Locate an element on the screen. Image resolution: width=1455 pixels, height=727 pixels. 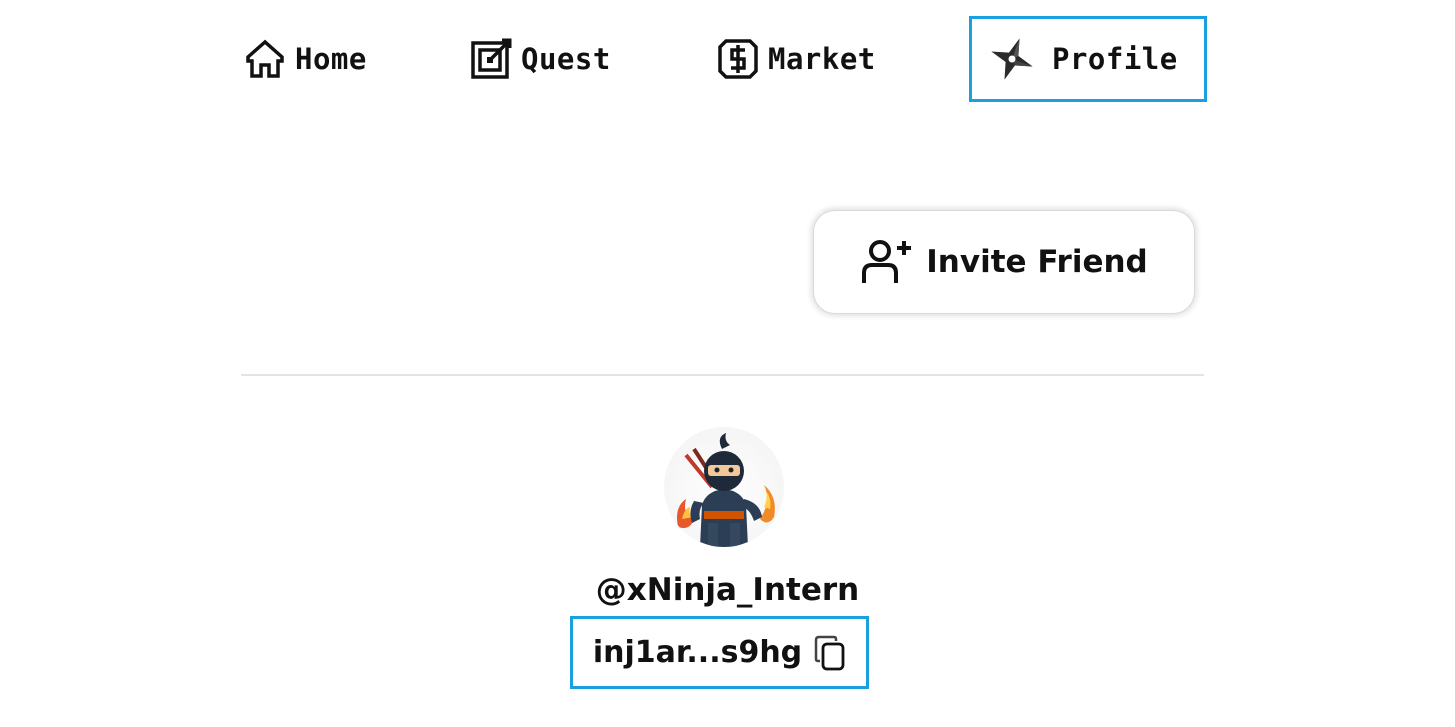
nav-home: Home is located at coordinates (305, 59).